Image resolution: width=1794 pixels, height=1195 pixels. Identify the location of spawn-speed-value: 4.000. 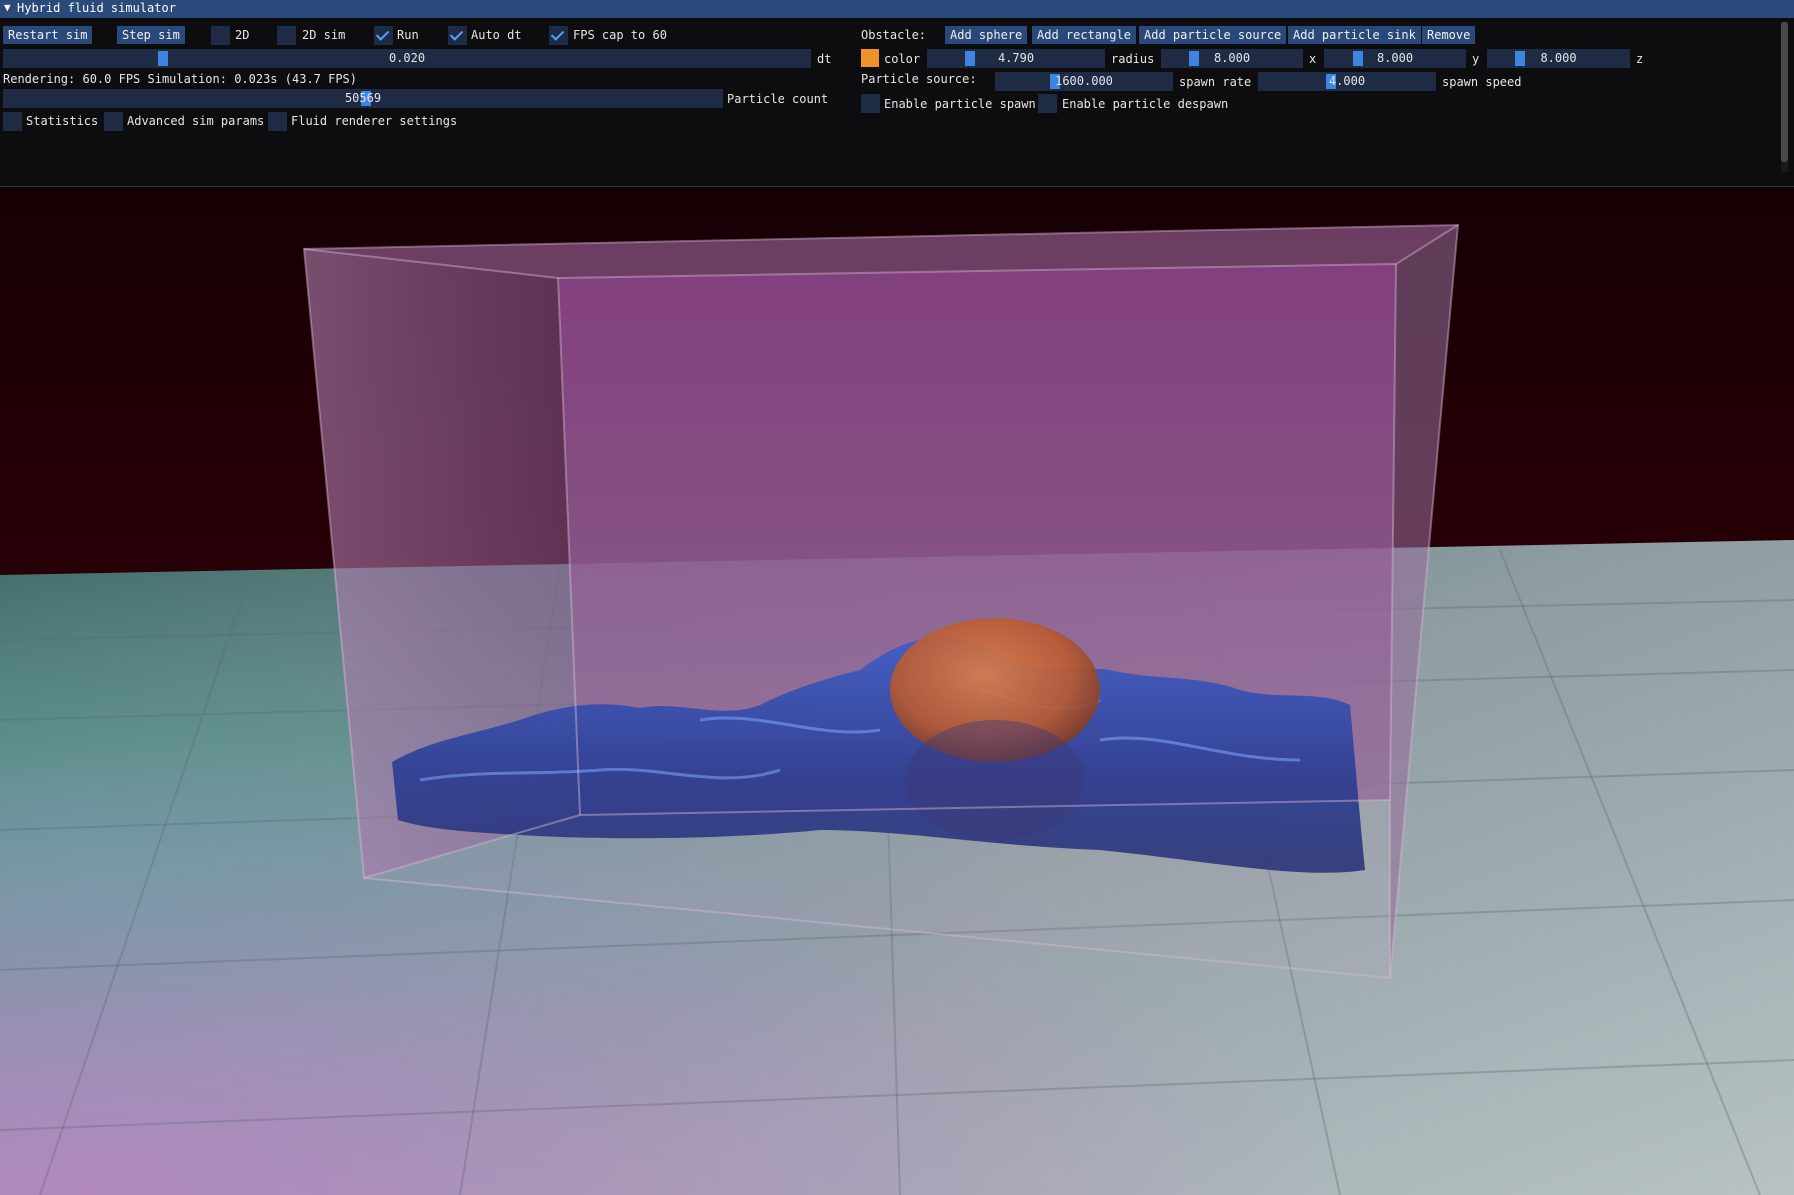
(1347, 81).